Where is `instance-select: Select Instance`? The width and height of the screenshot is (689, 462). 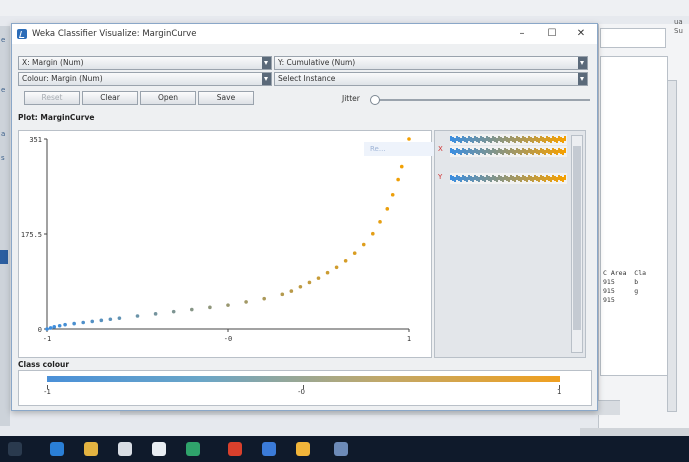 instance-select: Select Instance is located at coordinates (431, 79).